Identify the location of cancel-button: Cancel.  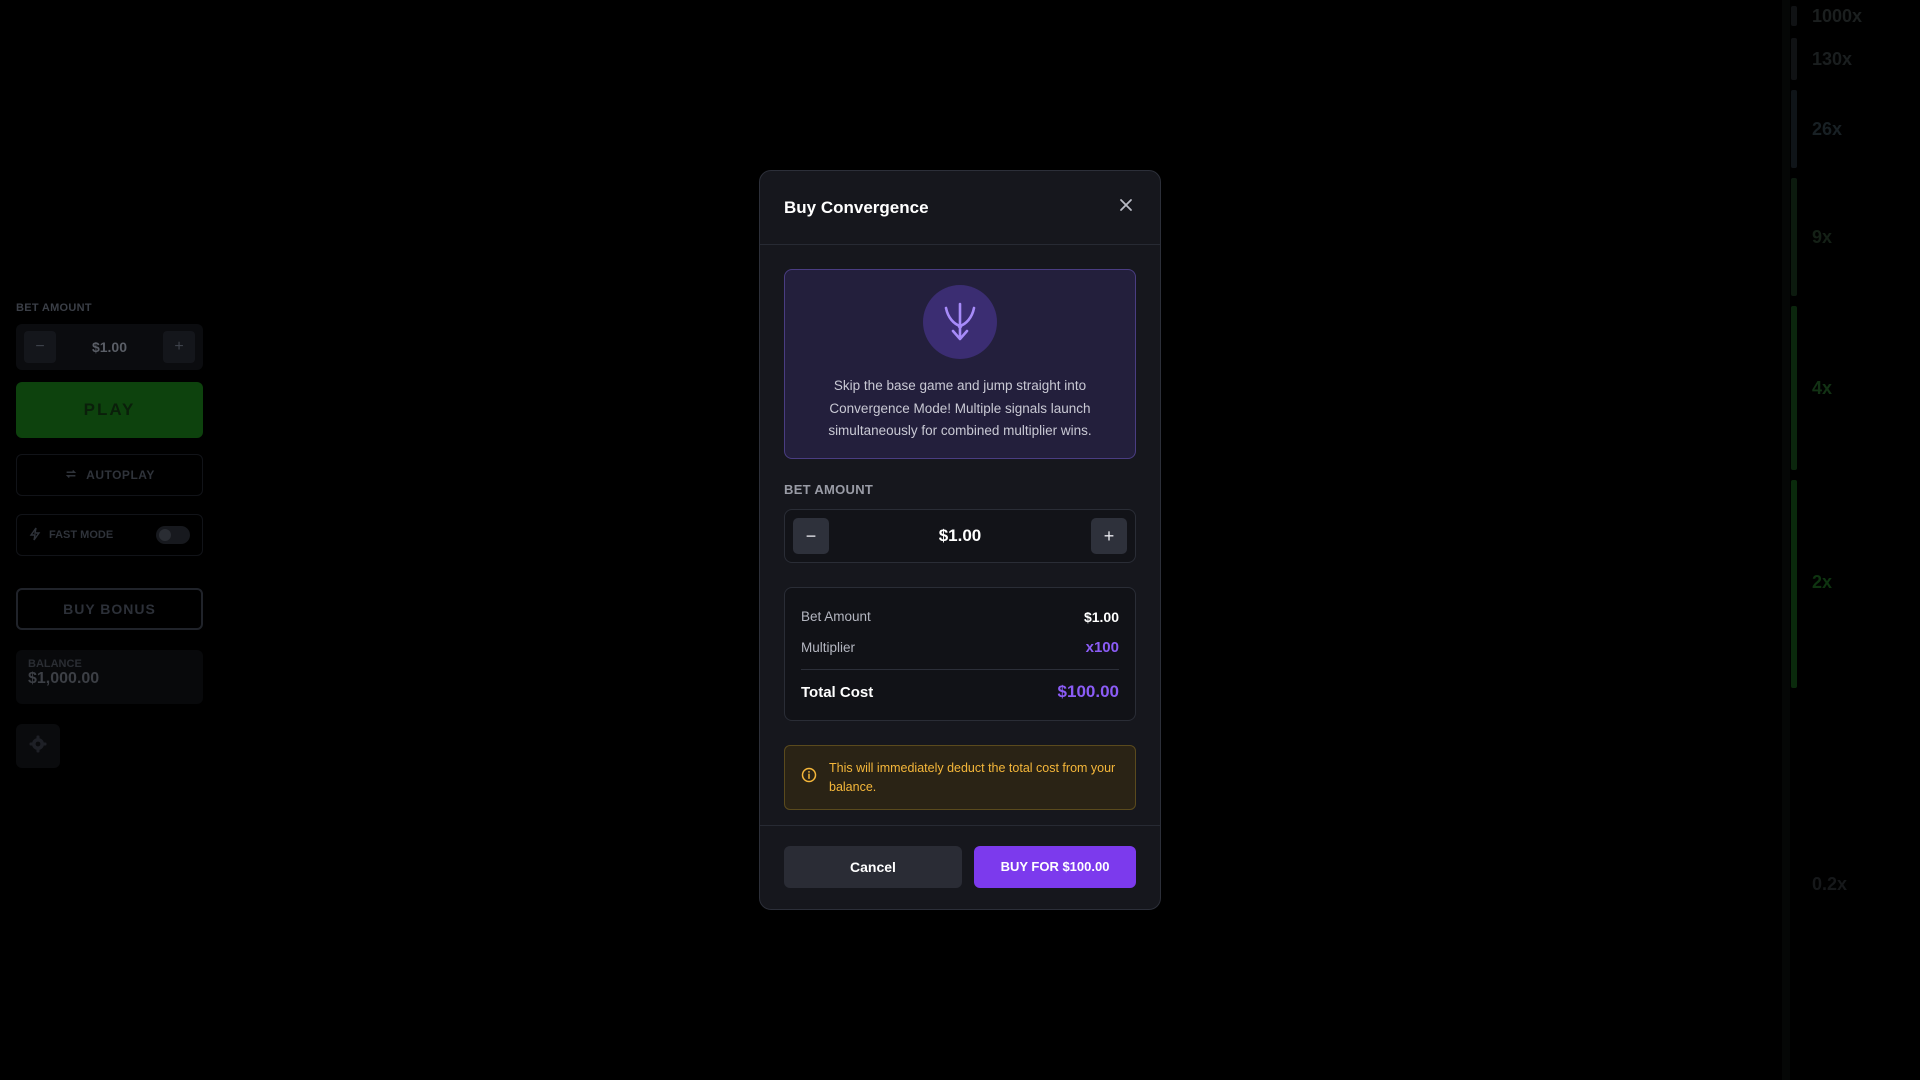
(873, 866).